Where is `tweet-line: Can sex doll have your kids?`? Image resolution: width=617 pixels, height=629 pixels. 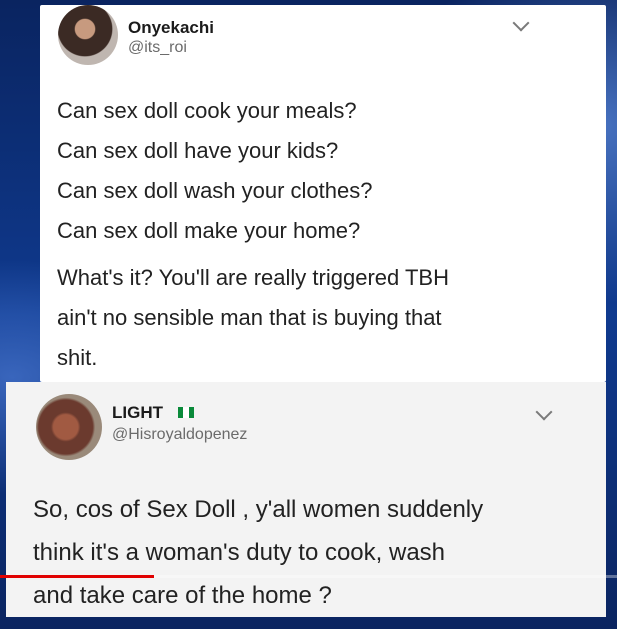 tweet-line: Can sex doll have your kids? is located at coordinates (198, 150).